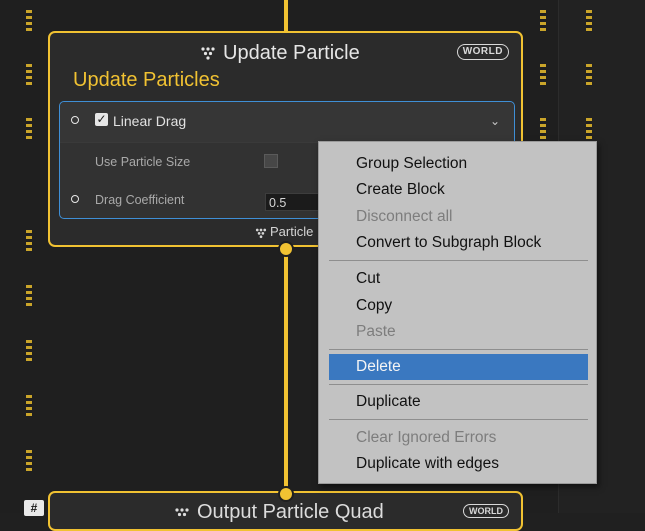  What do you see at coordinates (457, 464) in the screenshot?
I see `menu-item-duplicate-with-edges: Duplicate with edges` at bounding box center [457, 464].